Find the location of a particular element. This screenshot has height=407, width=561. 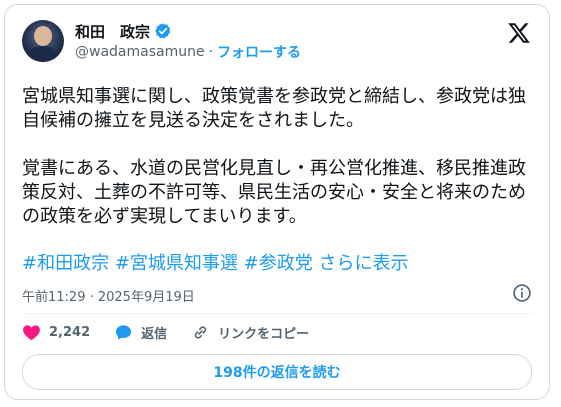

action-bar: 2,242 返信 リンクをコピー is located at coordinates (177, 332).